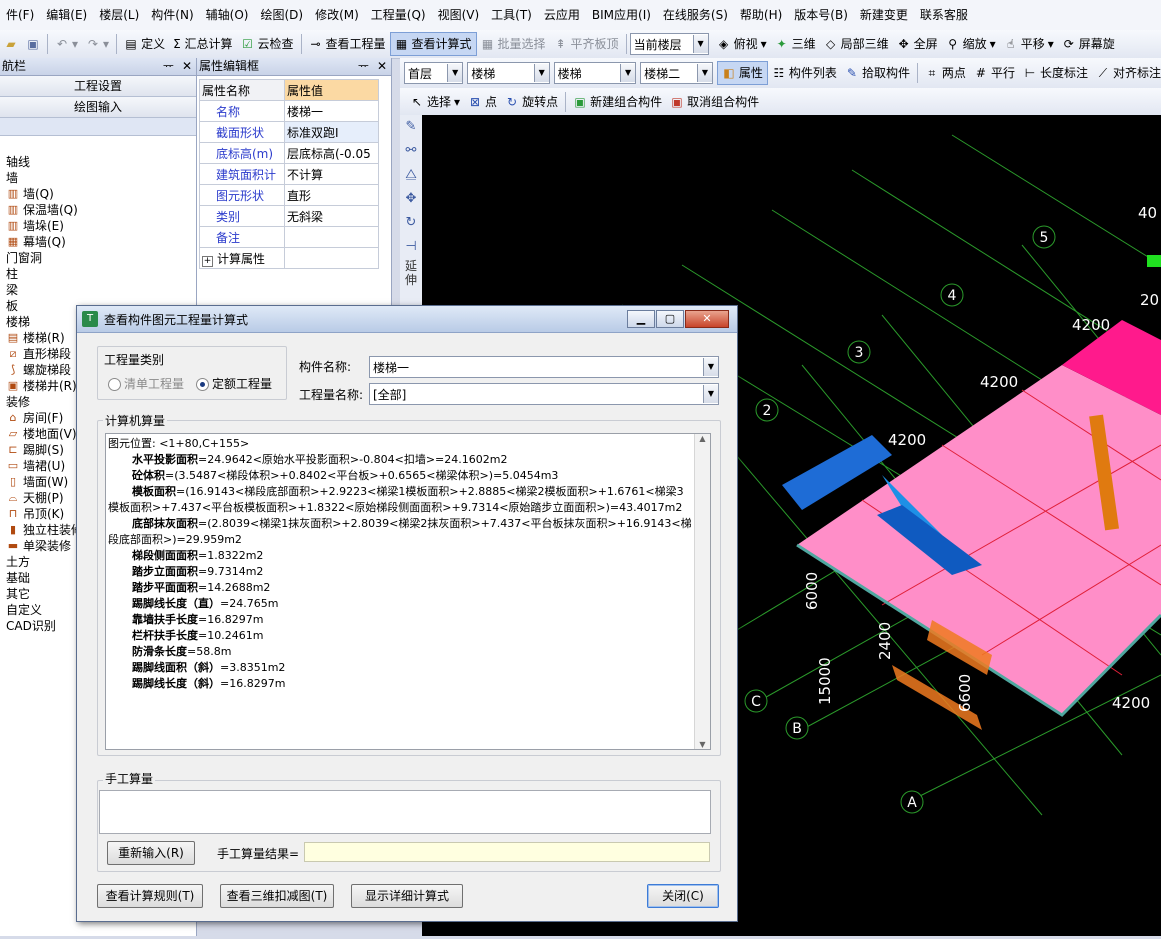 This screenshot has height=939, width=1161. What do you see at coordinates (98, 107) in the screenshot?
I see `drawing-input-button: 绘图输入` at bounding box center [98, 107].